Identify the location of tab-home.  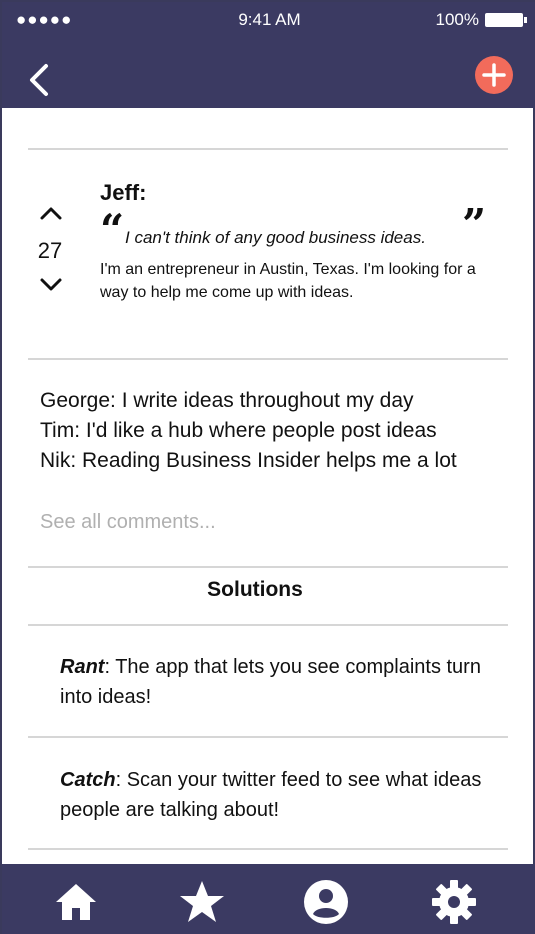
(76, 902).